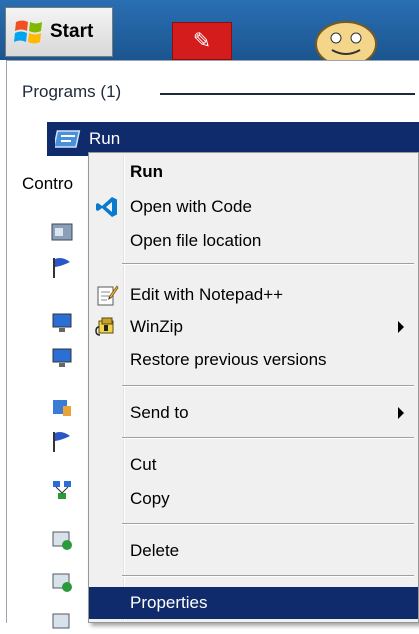 The width and height of the screenshot is (419, 634). Describe the element at coordinates (287, 94) in the screenshot. I see `section-divider` at that location.